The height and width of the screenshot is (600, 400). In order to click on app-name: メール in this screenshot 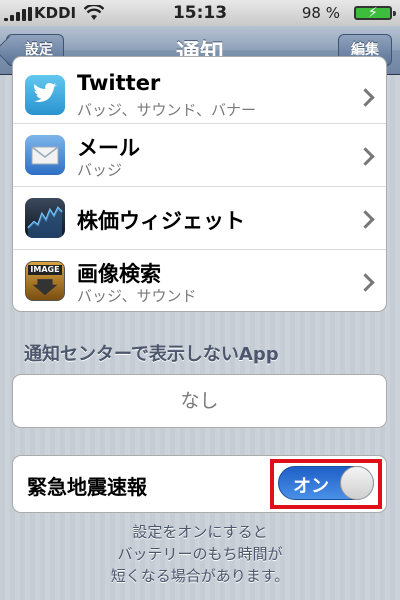, I will do `click(108, 148)`.